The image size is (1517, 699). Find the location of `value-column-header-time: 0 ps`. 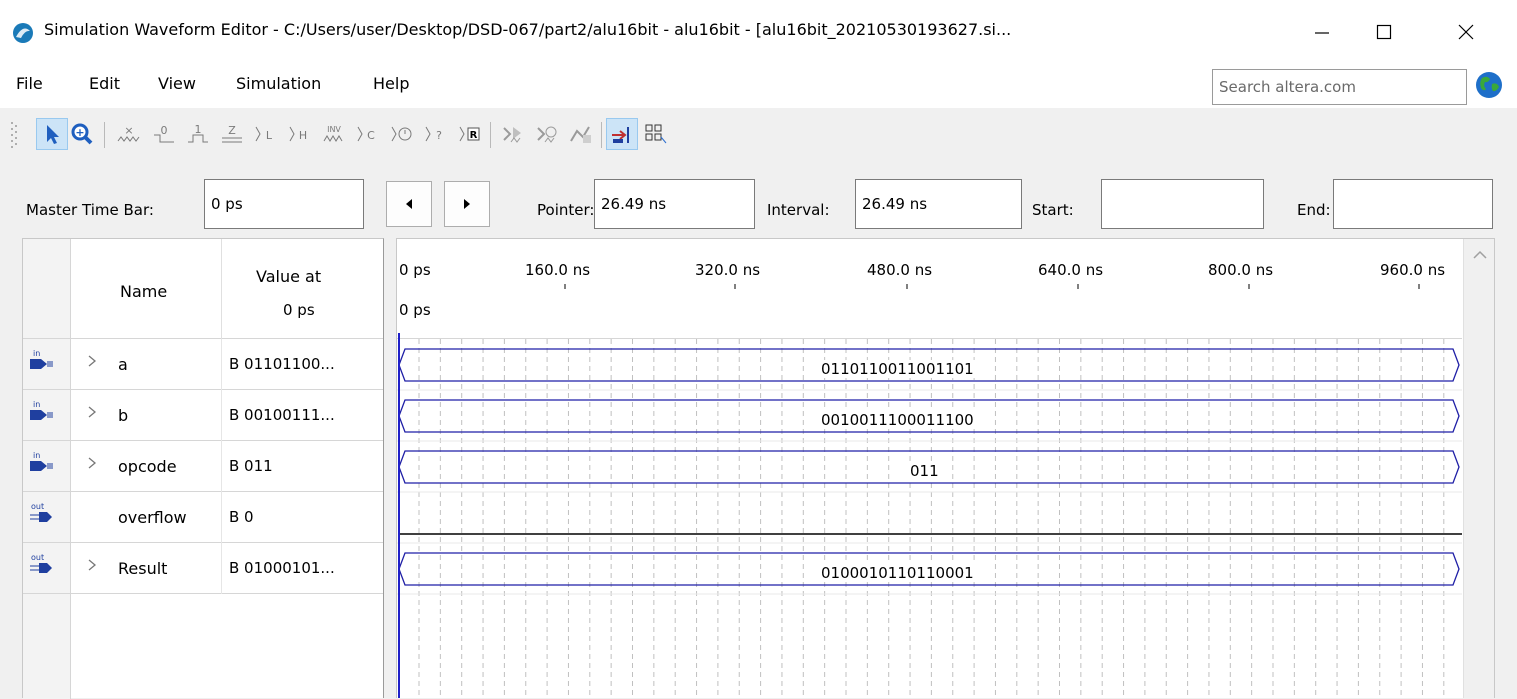

value-column-header-time: 0 ps is located at coordinates (299, 310).